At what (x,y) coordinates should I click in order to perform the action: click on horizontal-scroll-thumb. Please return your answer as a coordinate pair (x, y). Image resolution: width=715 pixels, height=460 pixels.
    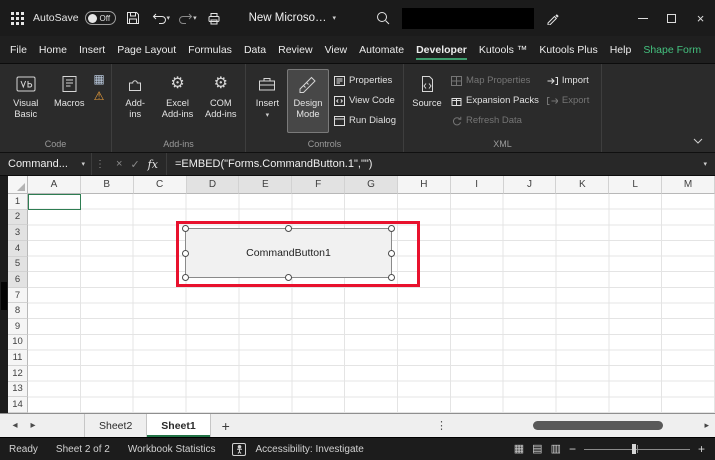
    Looking at the image, I should click on (598, 425).